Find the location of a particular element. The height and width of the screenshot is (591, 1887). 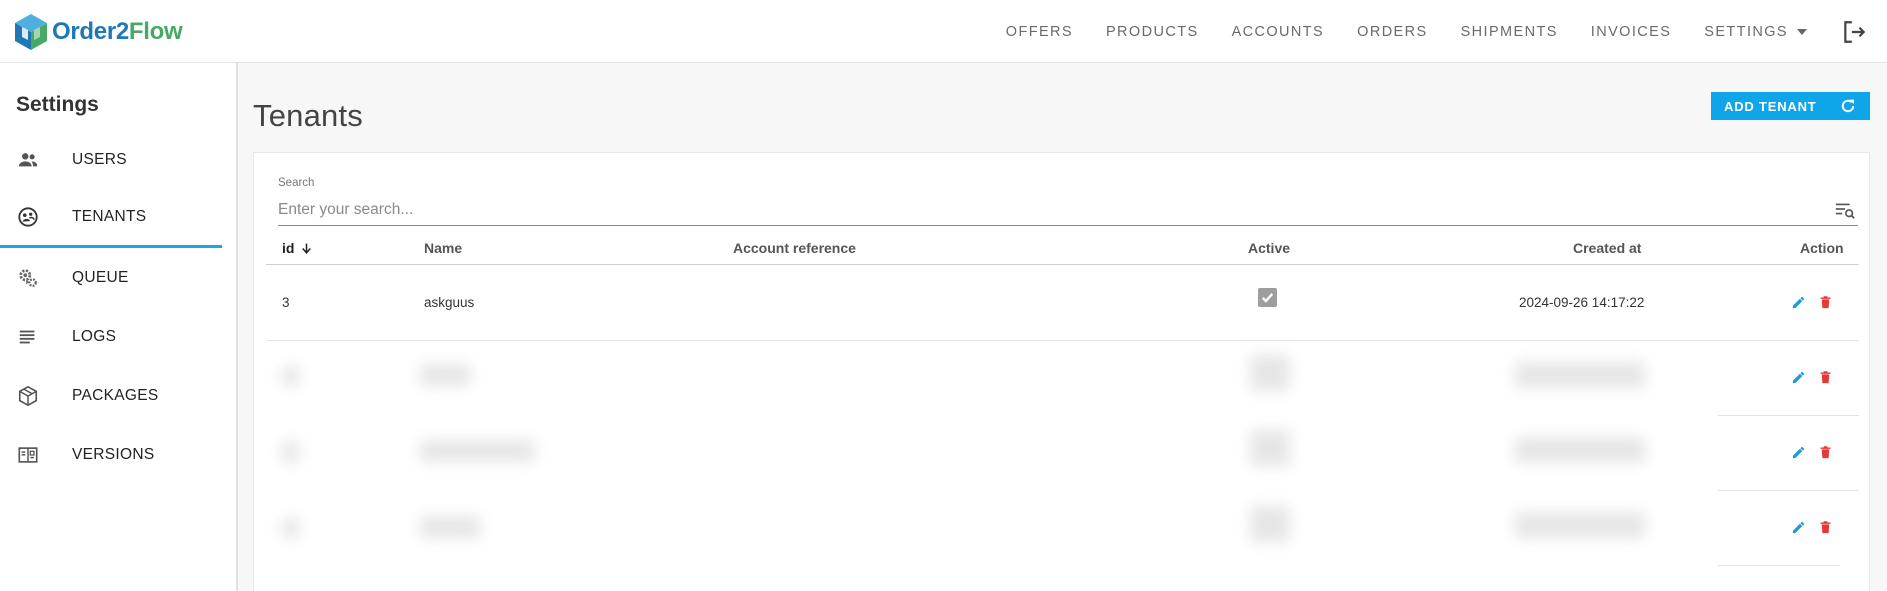

logo: Order2Flow is located at coordinates (97, 32).